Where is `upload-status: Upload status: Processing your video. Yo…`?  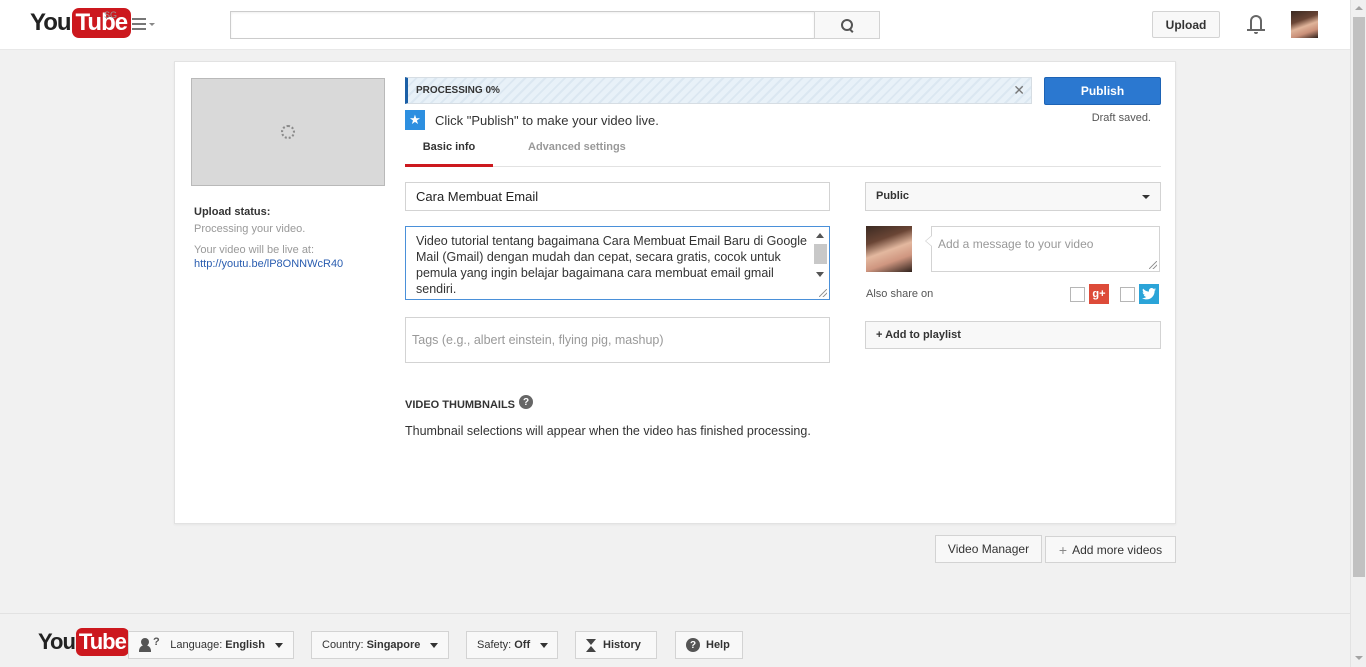 upload-status: Upload status: Processing your video. Yo… is located at coordinates (289, 238).